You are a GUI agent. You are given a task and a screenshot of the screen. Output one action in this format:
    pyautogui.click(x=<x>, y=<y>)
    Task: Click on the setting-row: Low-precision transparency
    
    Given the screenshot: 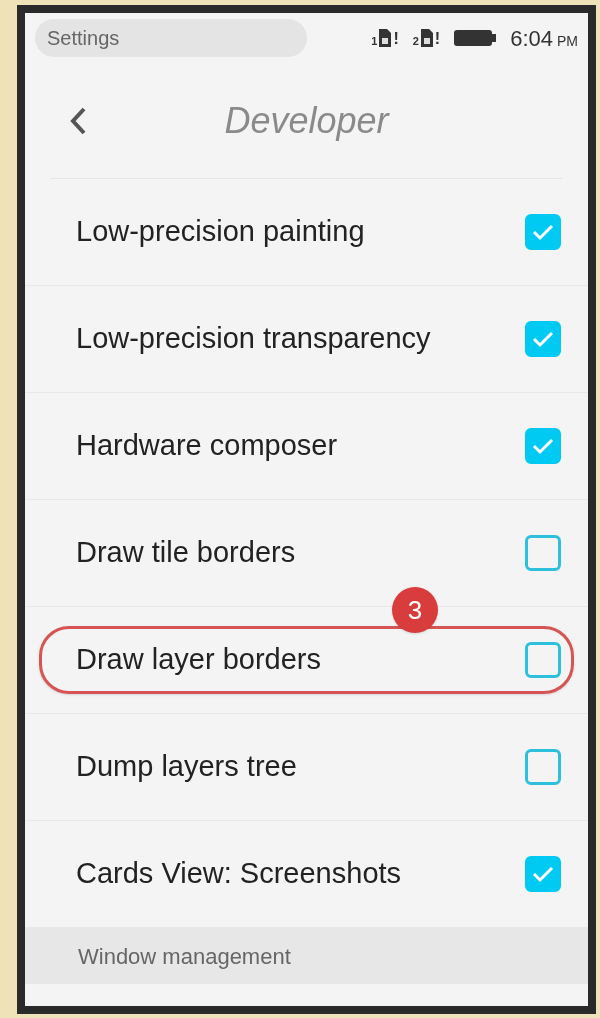 What is the action you would take?
    pyautogui.click(x=306, y=339)
    